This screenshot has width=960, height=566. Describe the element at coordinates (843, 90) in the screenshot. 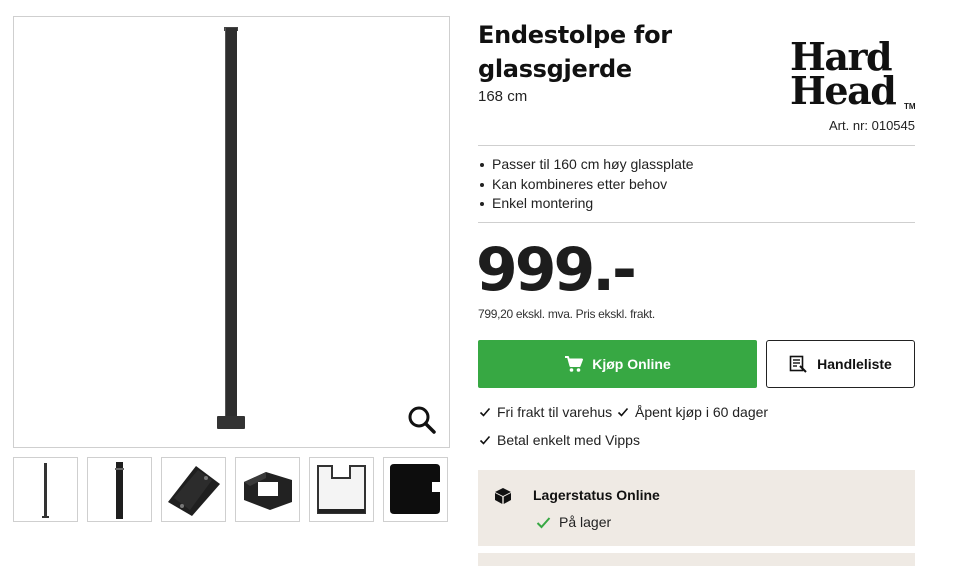

I see `brand-logo-line2: Head` at that location.